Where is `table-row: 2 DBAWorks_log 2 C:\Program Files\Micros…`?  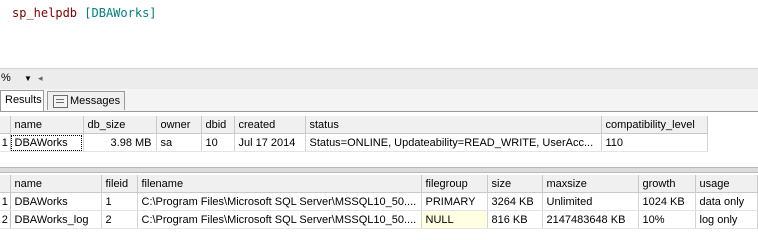 table-row: 2 DBAWorks_log 2 C:\Program Files\Micros… is located at coordinates (379, 219).